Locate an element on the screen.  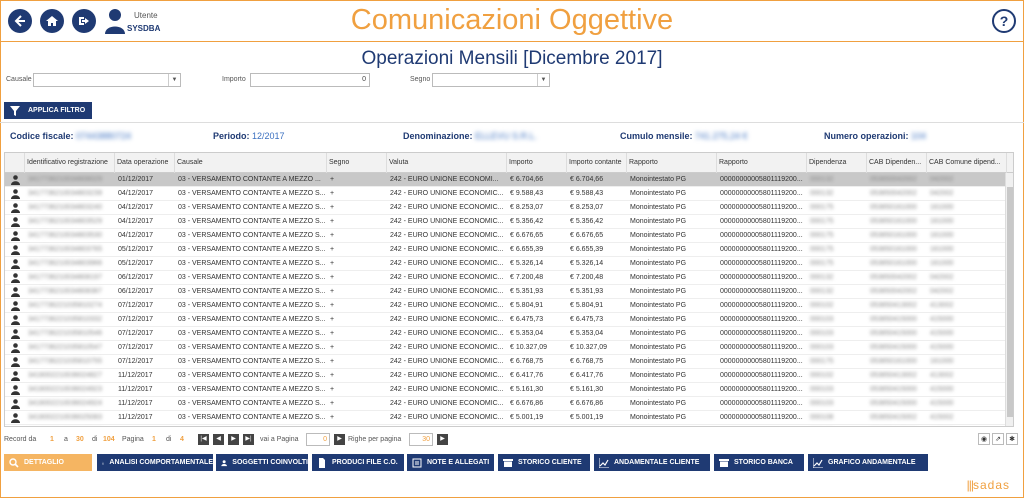
table-cell-cabdip: 053850161000 is located at coordinates (893, 263).